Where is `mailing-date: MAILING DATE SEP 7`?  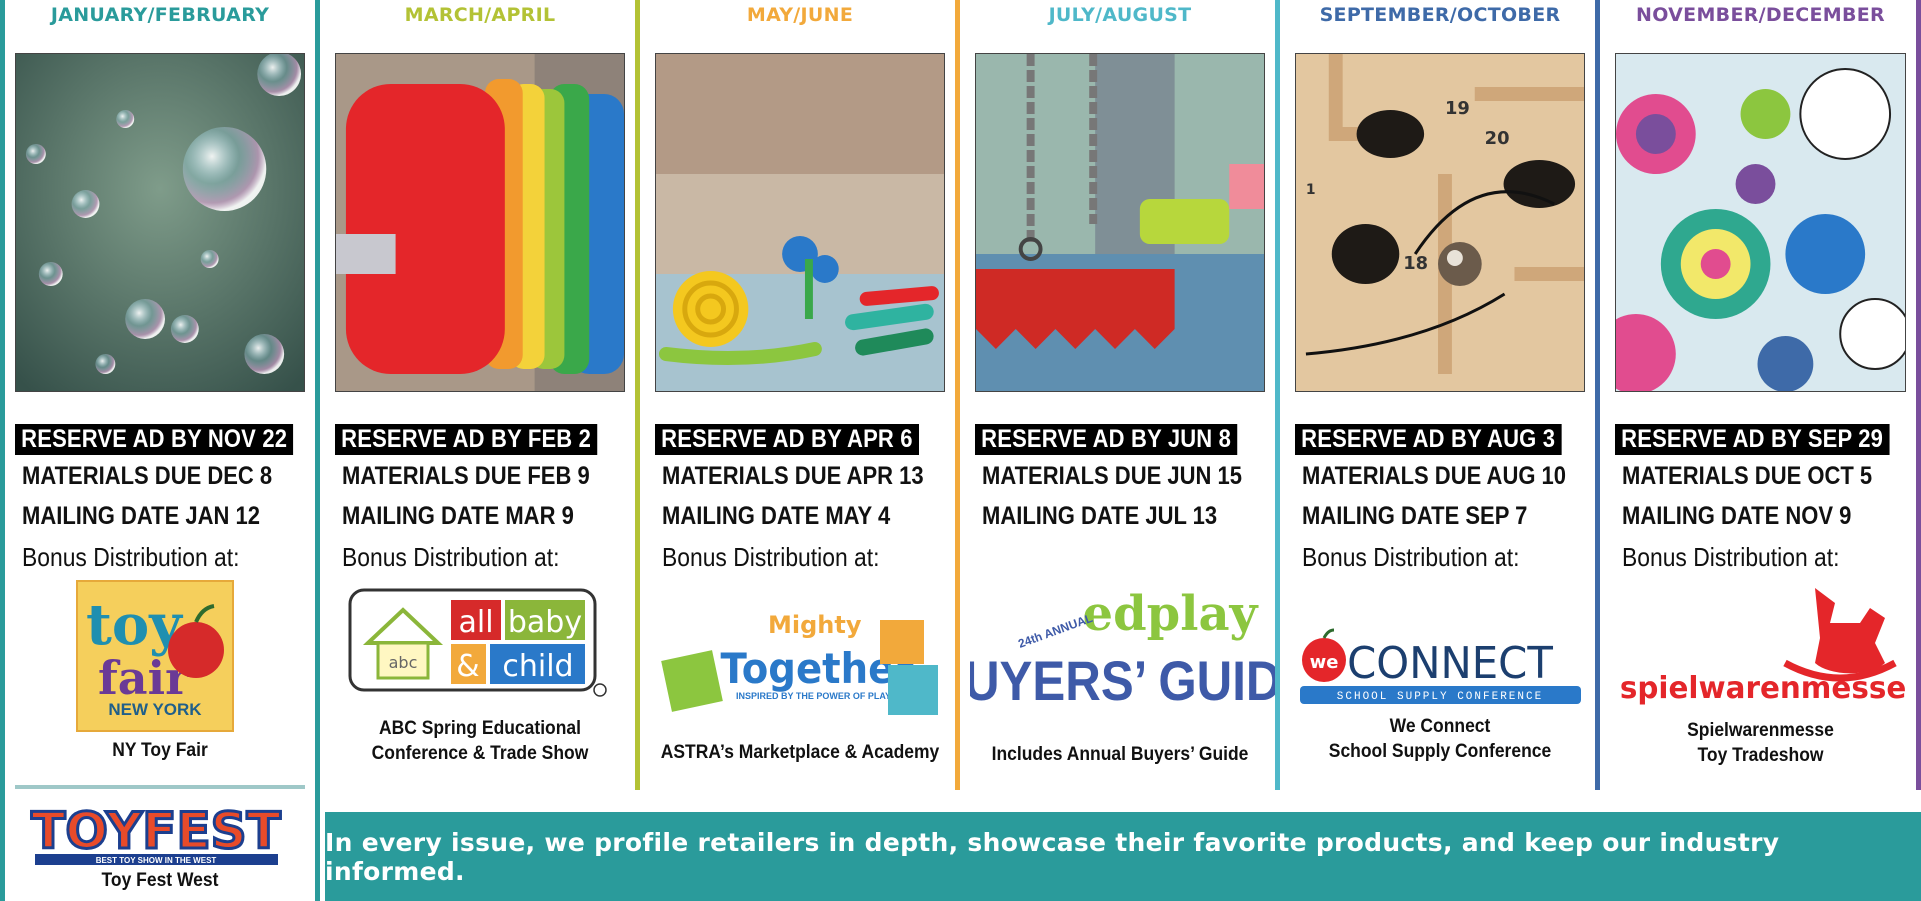
mailing-date: MAILING DATE SEP 7 is located at coordinates (1415, 516).